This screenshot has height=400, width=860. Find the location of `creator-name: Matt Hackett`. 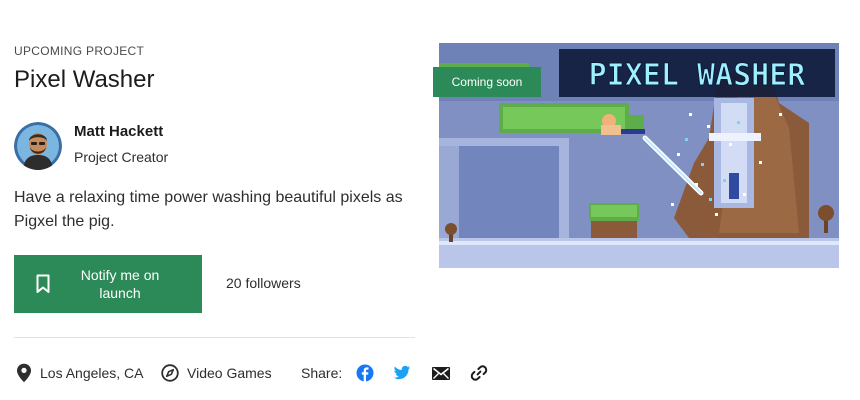

creator-name: Matt Hackett is located at coordinates (118, 131).